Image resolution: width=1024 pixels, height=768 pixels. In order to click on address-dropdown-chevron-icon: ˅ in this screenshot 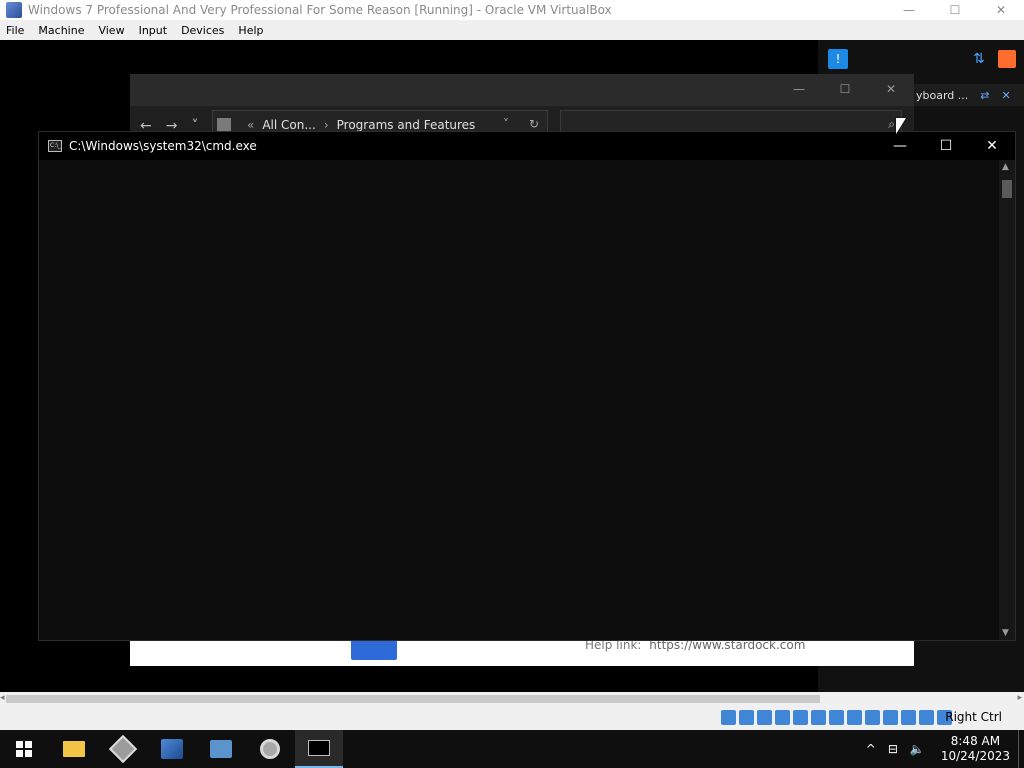, I will do `click(506, 124)`.